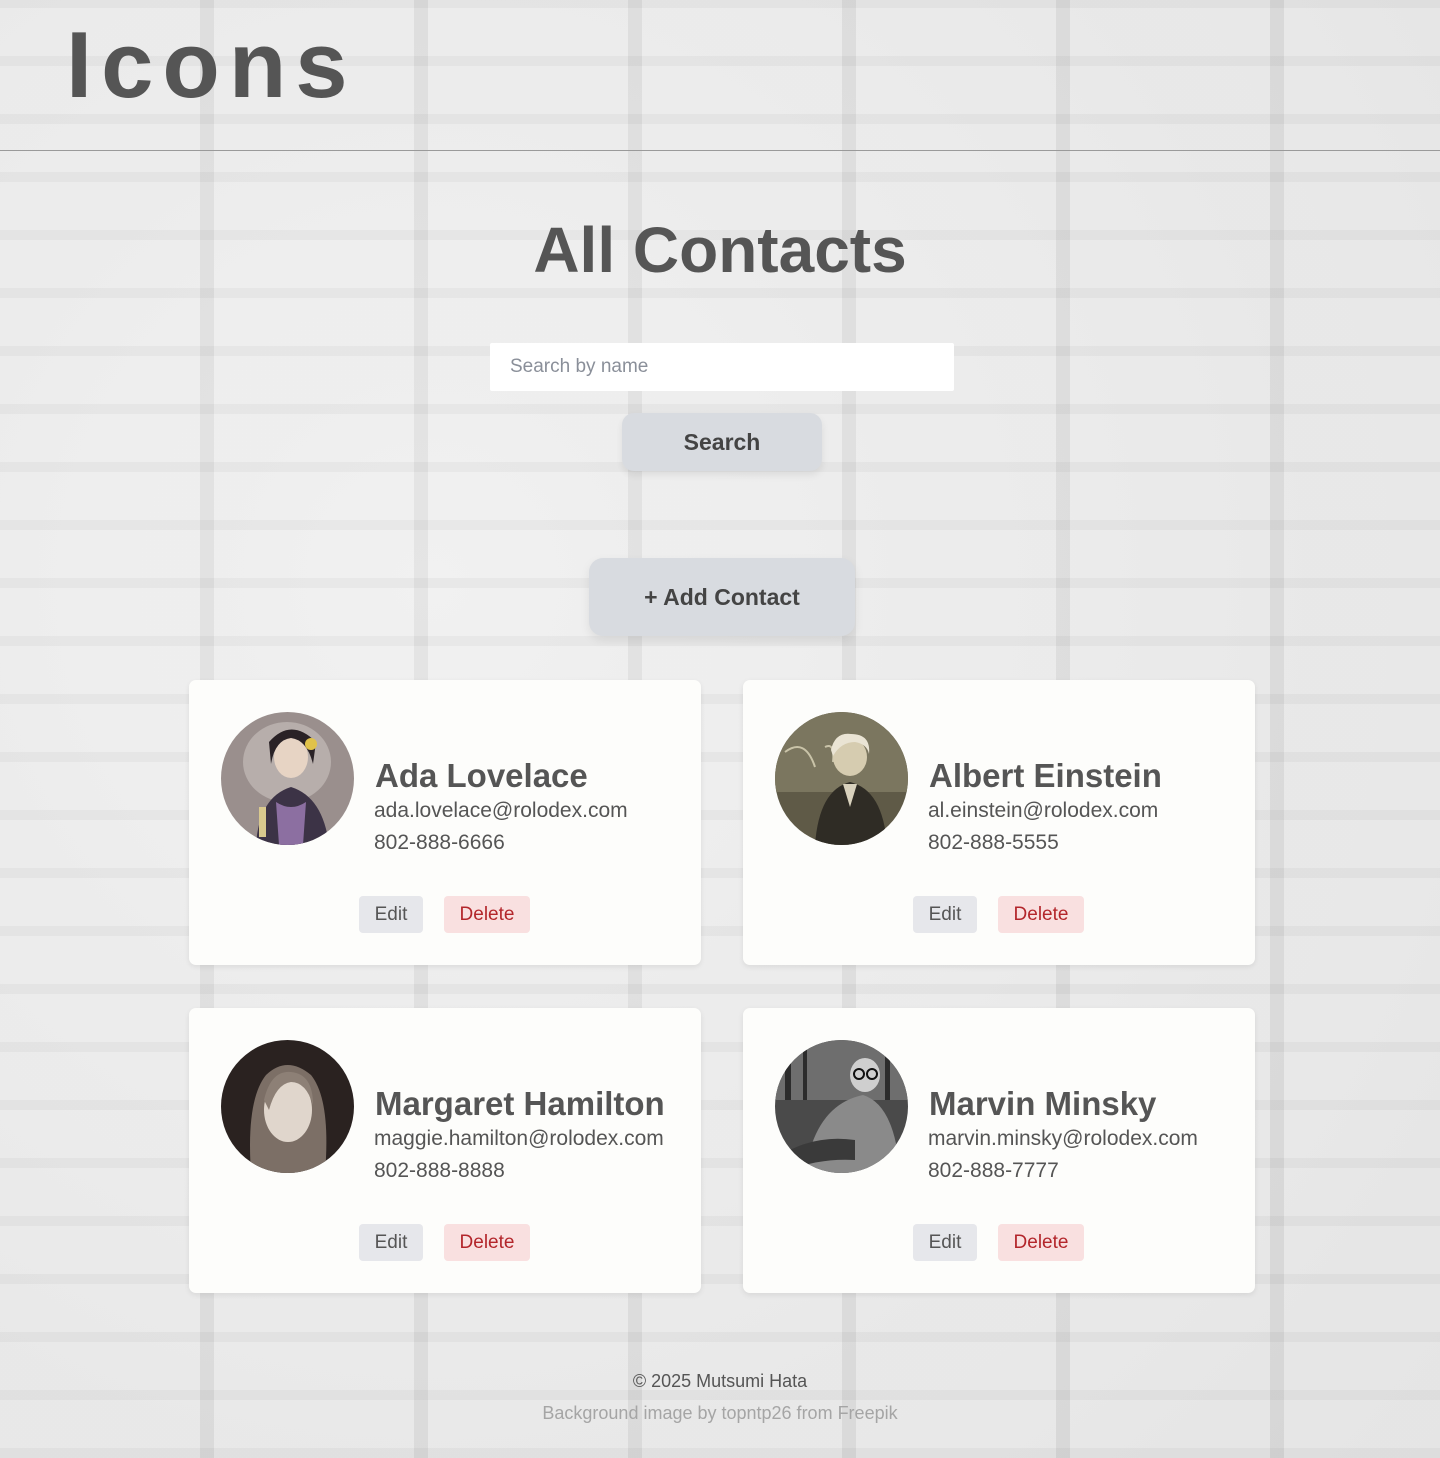 The width and height of the screenshot is (1440, 1458). What do you see at coordinates (722, 597) in the screenshot?
I see `add-contact-button: + Add Contact` at bounding box center [722, 597].